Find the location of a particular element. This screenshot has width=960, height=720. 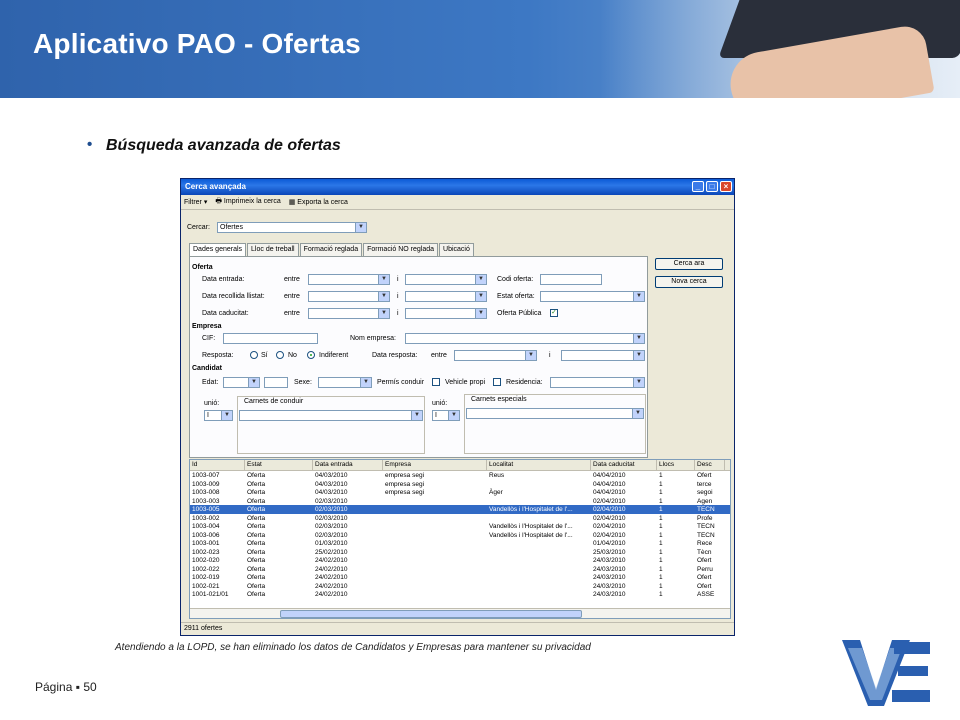

unio-conduir-select: I ▼ is located at coordinates (218, 415).